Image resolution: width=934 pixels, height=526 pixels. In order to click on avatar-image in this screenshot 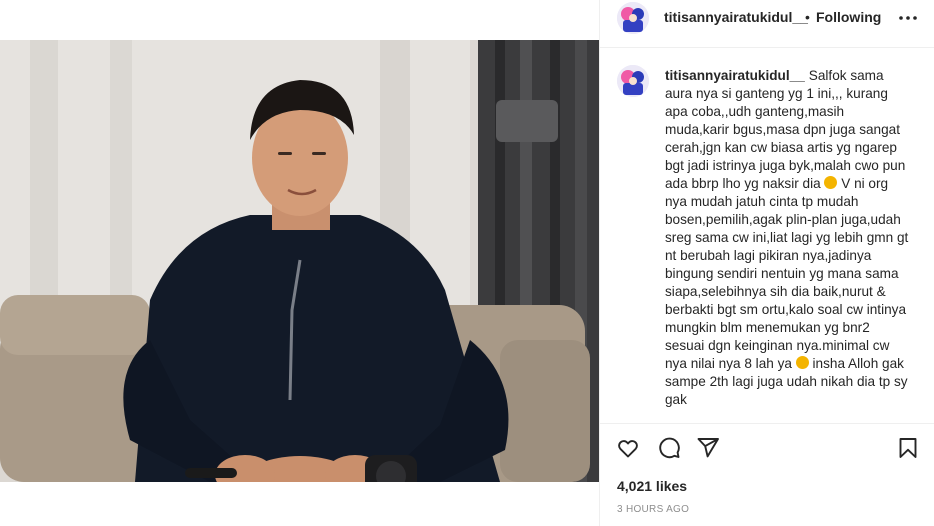, I will do `click(633, 18)`.